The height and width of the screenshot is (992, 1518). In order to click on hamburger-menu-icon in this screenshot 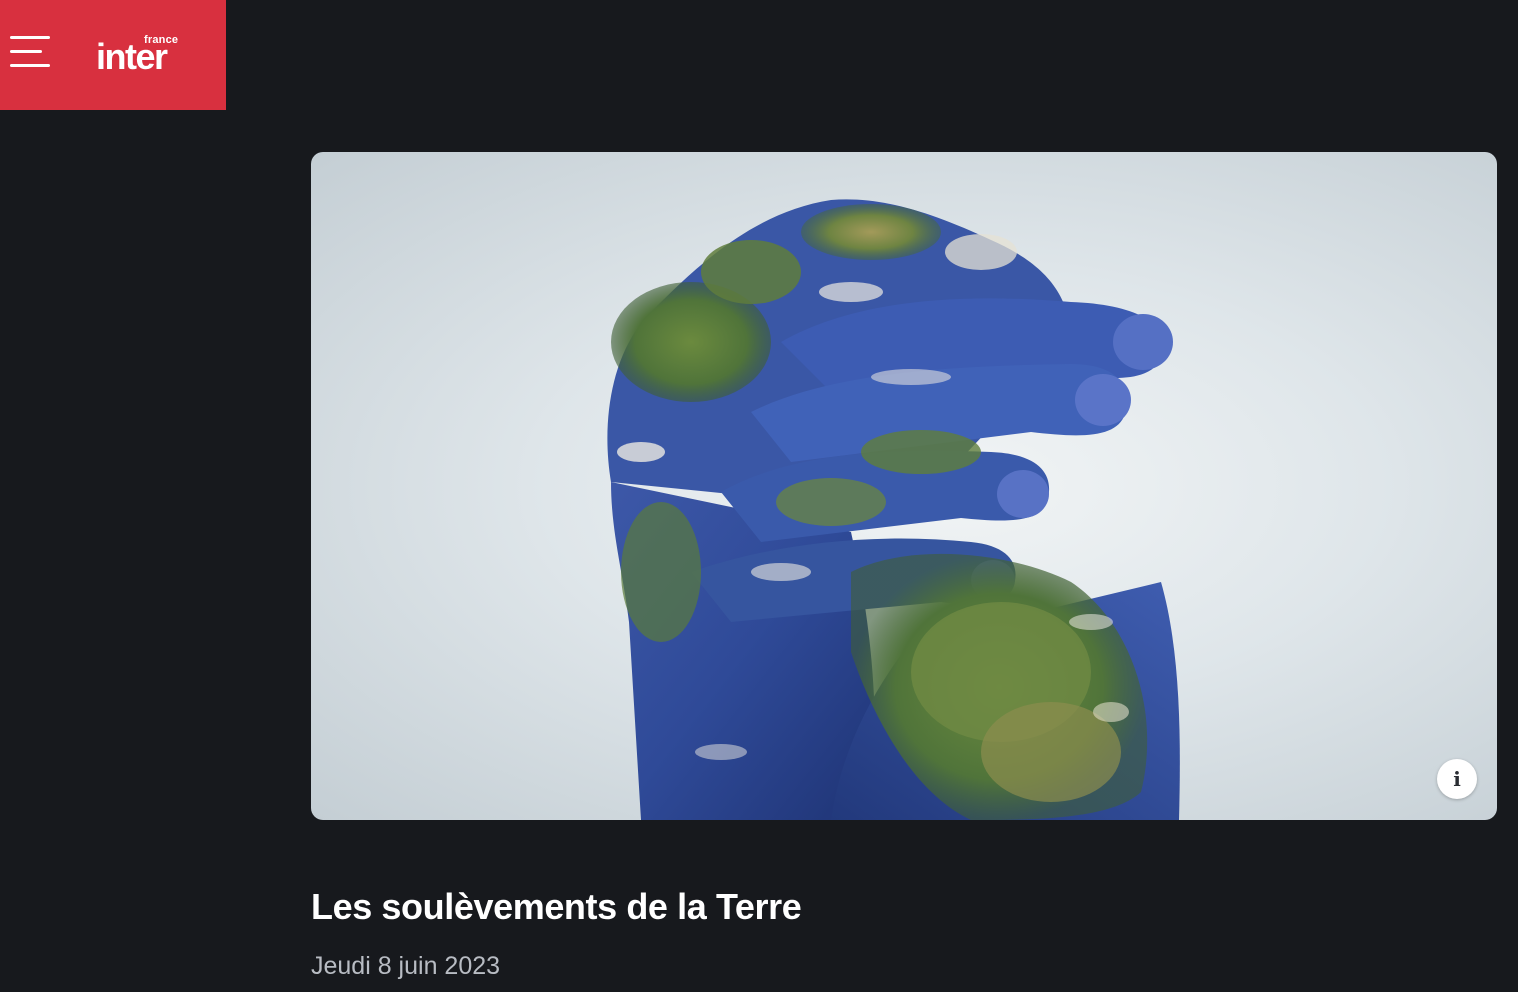, I will do `click(30, 54)`.